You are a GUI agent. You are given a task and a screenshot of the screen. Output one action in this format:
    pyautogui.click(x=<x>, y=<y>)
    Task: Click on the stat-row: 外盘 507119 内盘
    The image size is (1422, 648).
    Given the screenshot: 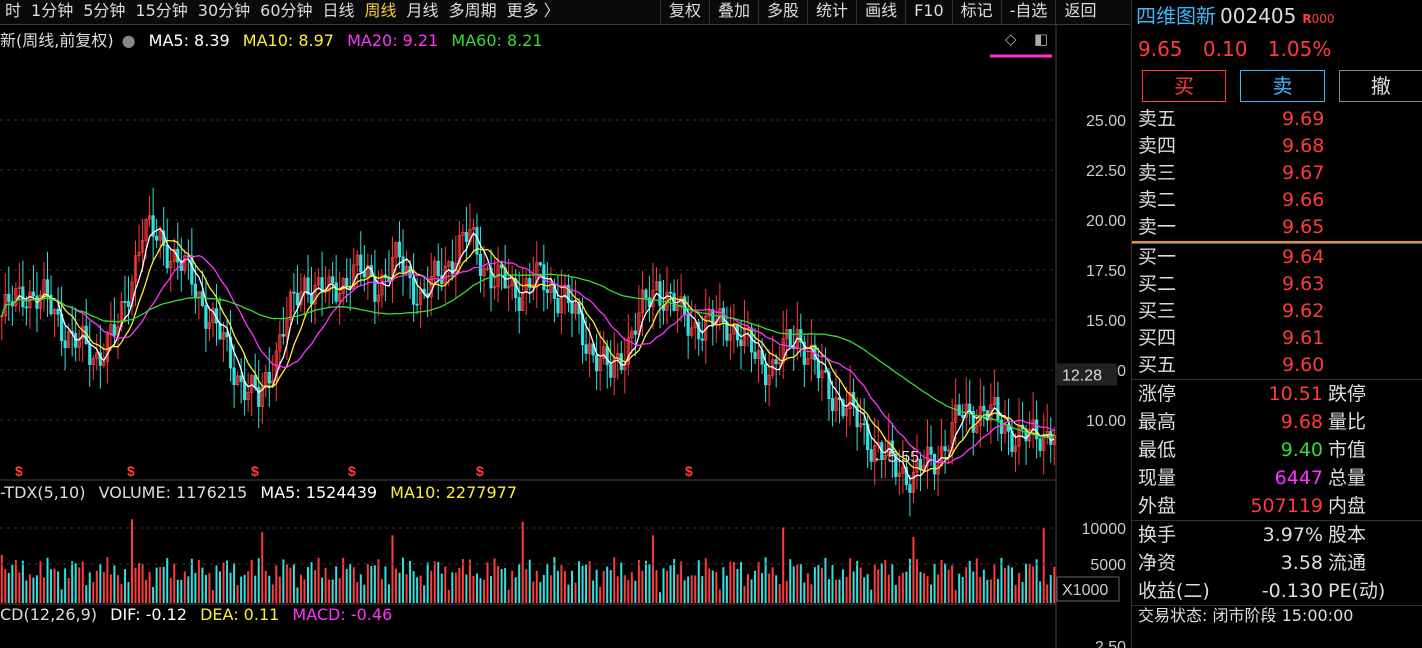 What is the action you would take?
    pyautogui.click(x=1277, y=506)
    